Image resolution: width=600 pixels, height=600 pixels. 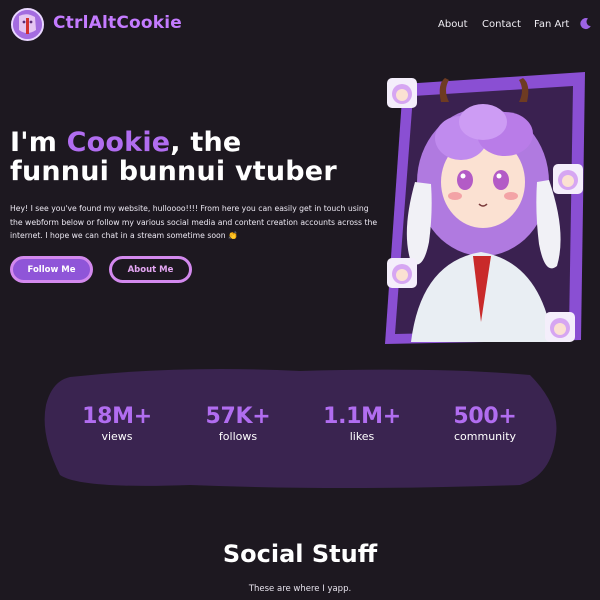 I want to click on nav-link-about: About, so click(x=453, y=24).